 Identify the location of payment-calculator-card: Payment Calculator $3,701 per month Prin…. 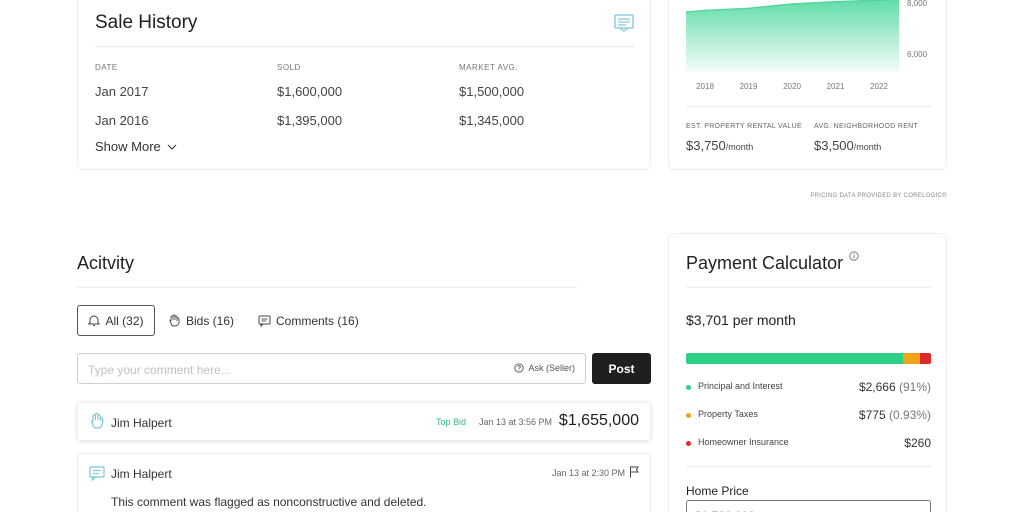
(807, 372).